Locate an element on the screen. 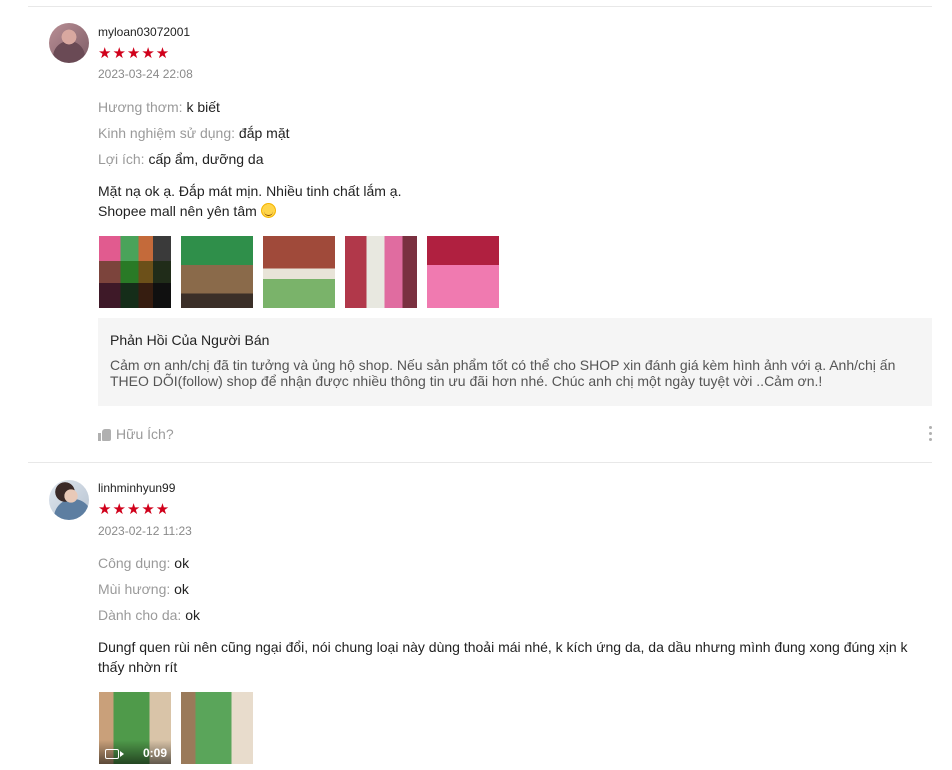 This screenshot has height=770, width=952. attribute-label: Lợi ích: is located at coordinates (121, 159).